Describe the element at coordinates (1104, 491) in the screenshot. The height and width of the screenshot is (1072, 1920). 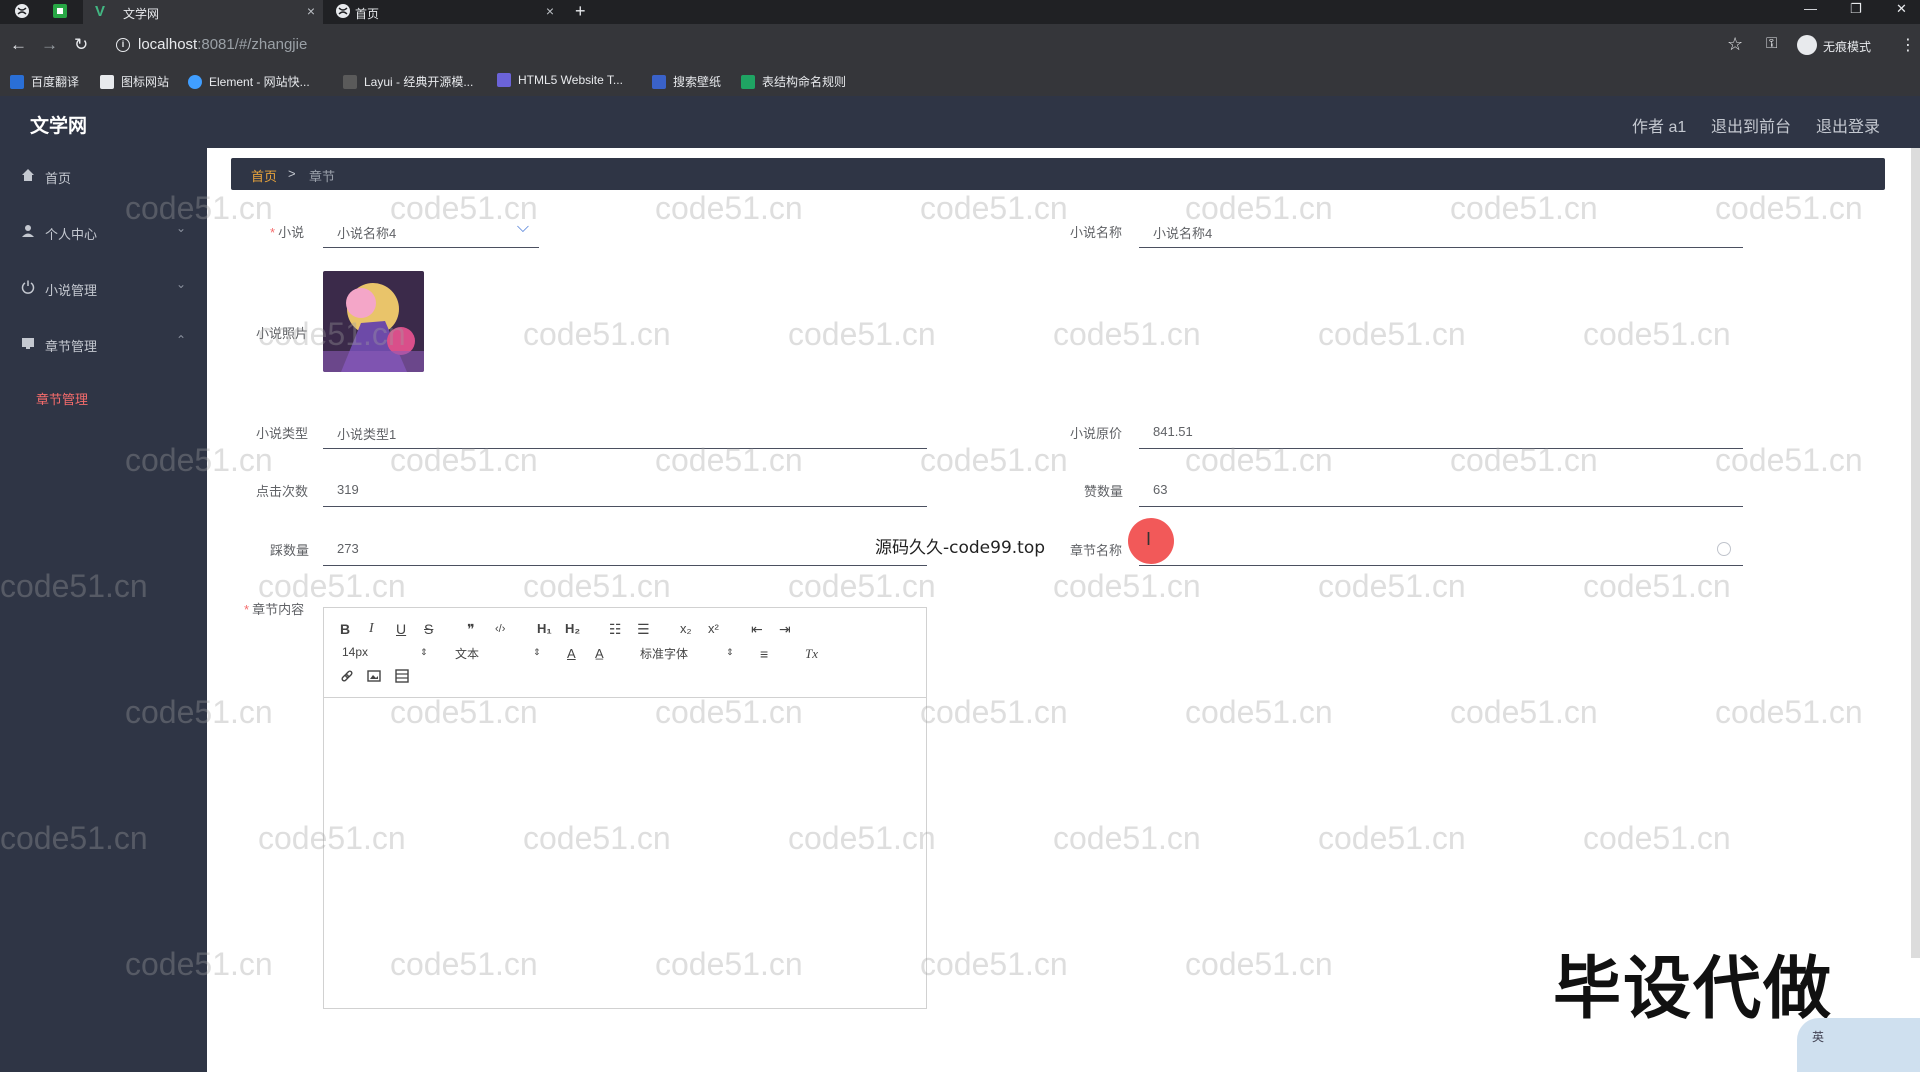
I see `like-count-label: 赞数量` at that location.